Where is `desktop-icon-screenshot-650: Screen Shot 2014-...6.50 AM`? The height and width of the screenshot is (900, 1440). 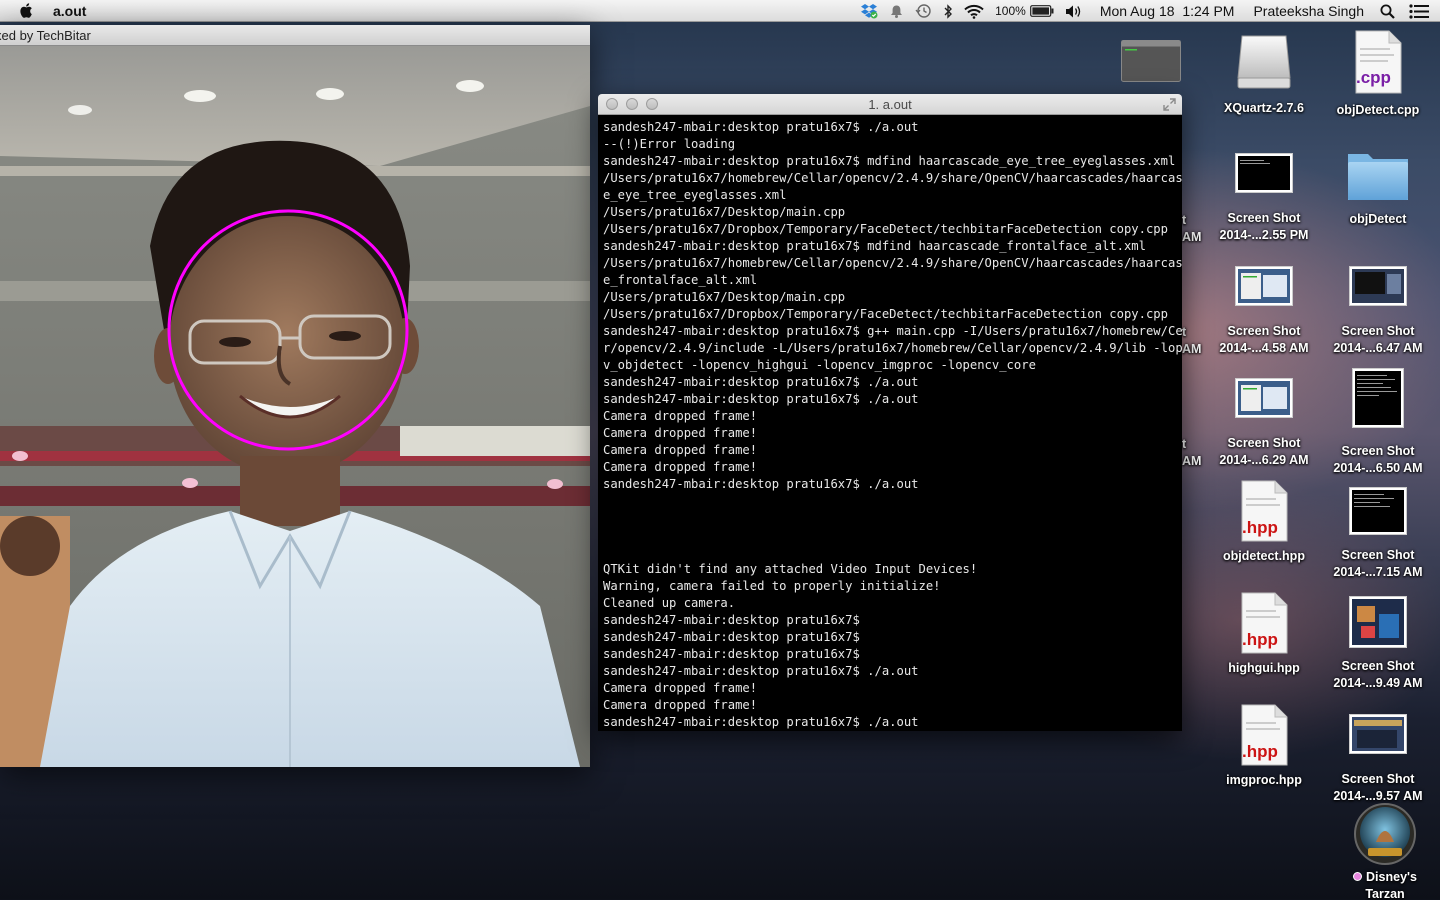
desktop-icon-screenshot-650: Screen Shot 2014-...6.50 AM is located at coordinates (1378, 422).